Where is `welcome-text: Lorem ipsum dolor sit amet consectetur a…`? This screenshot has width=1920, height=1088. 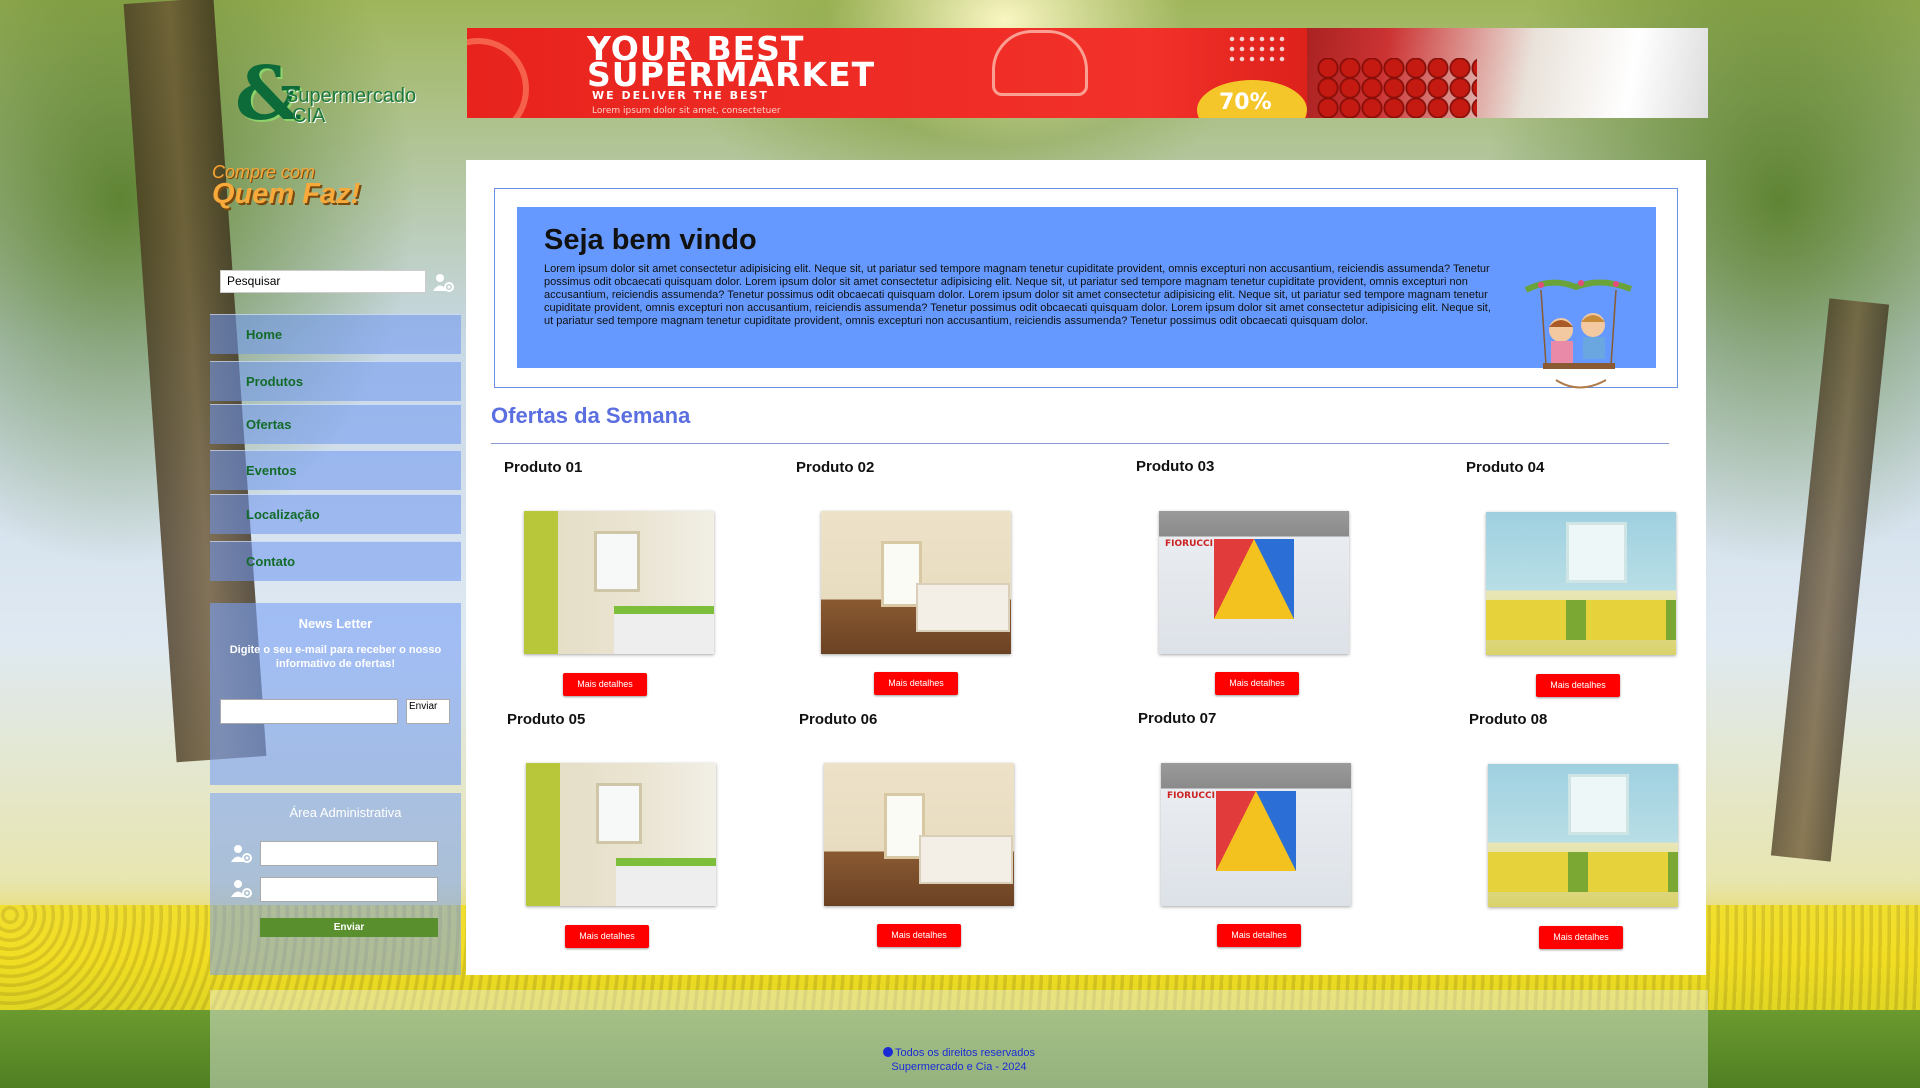
welcome-text: Lorem ipsum dolor sit amet consectetur a… is located at coordinates (1017, 295).